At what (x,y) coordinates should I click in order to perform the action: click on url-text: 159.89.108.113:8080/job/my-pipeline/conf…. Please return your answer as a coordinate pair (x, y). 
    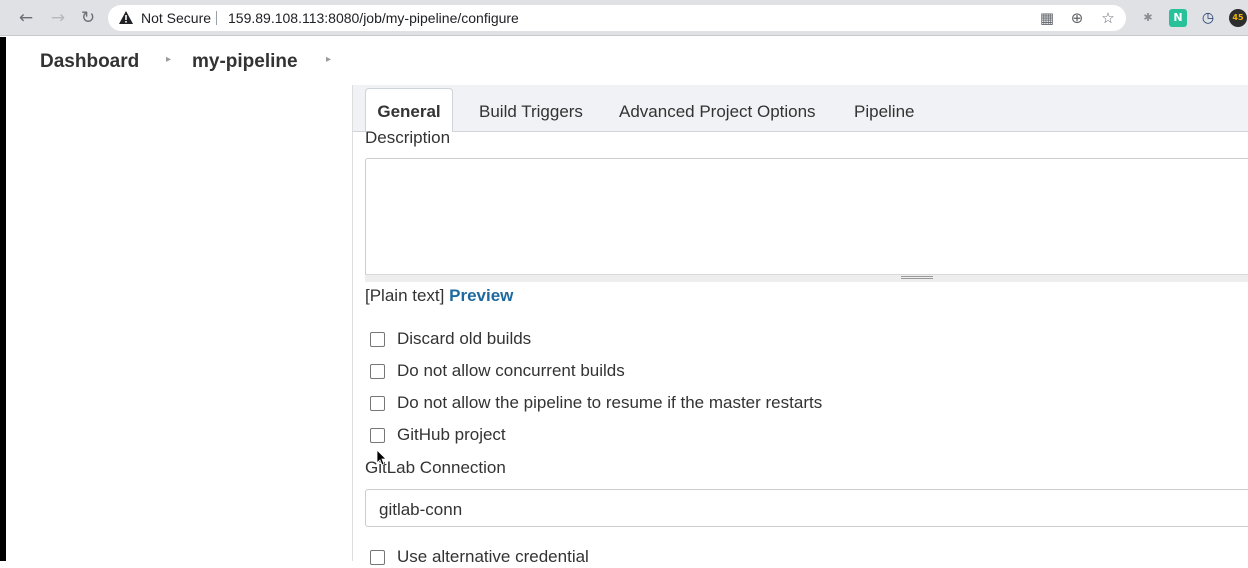
    Looking at the image, I should click on (373, 18).